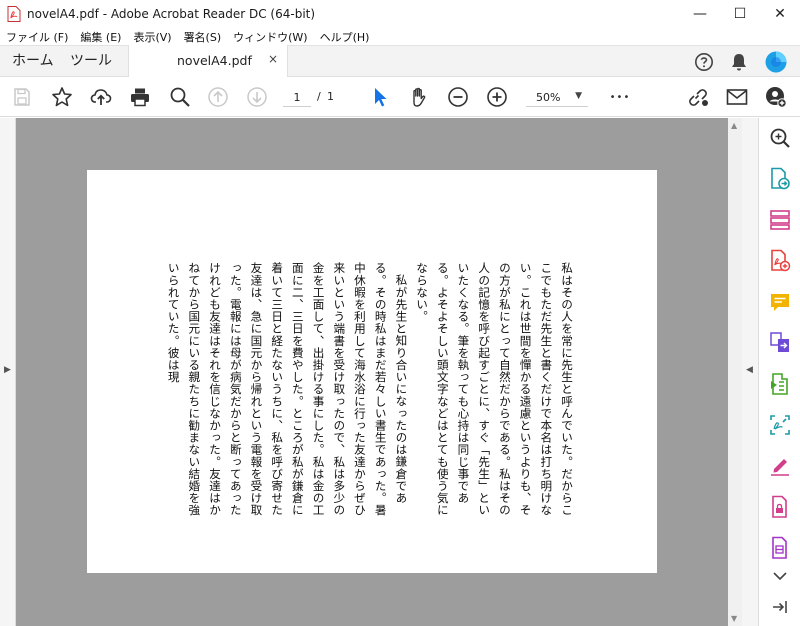  What do you see at coordinates (734, 618) in the screenshot?
I see `scroll-down-arrow-icon: ▼` at bounding box center [734, 618].